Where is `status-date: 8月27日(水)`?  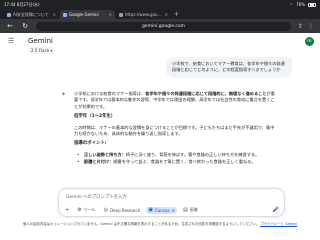
status-date: 8月27日(水) is located at coordinates (28, 4).